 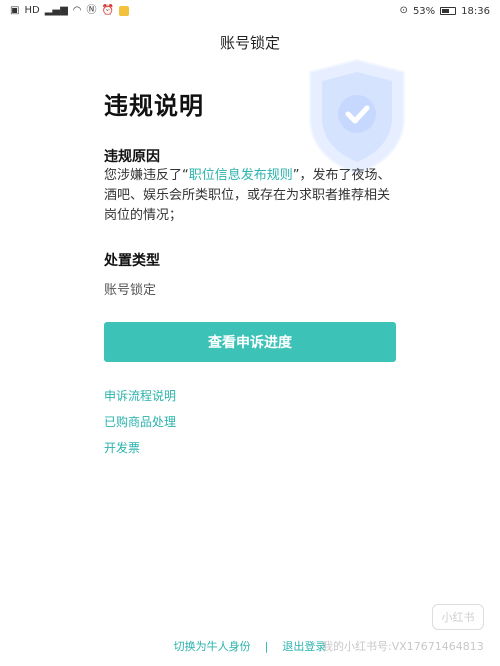 I want to click on battery-percent: 53%, so click(x=424, y=11).